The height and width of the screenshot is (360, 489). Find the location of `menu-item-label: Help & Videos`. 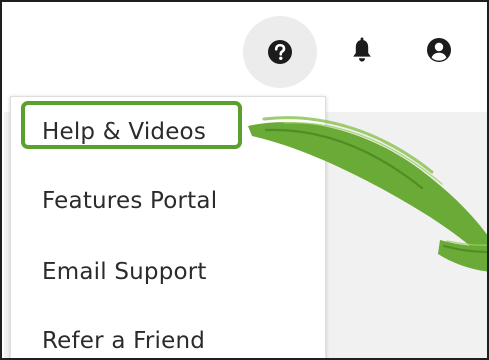

menu-item-label: Help & Videos is located at coordinates (124, 132).